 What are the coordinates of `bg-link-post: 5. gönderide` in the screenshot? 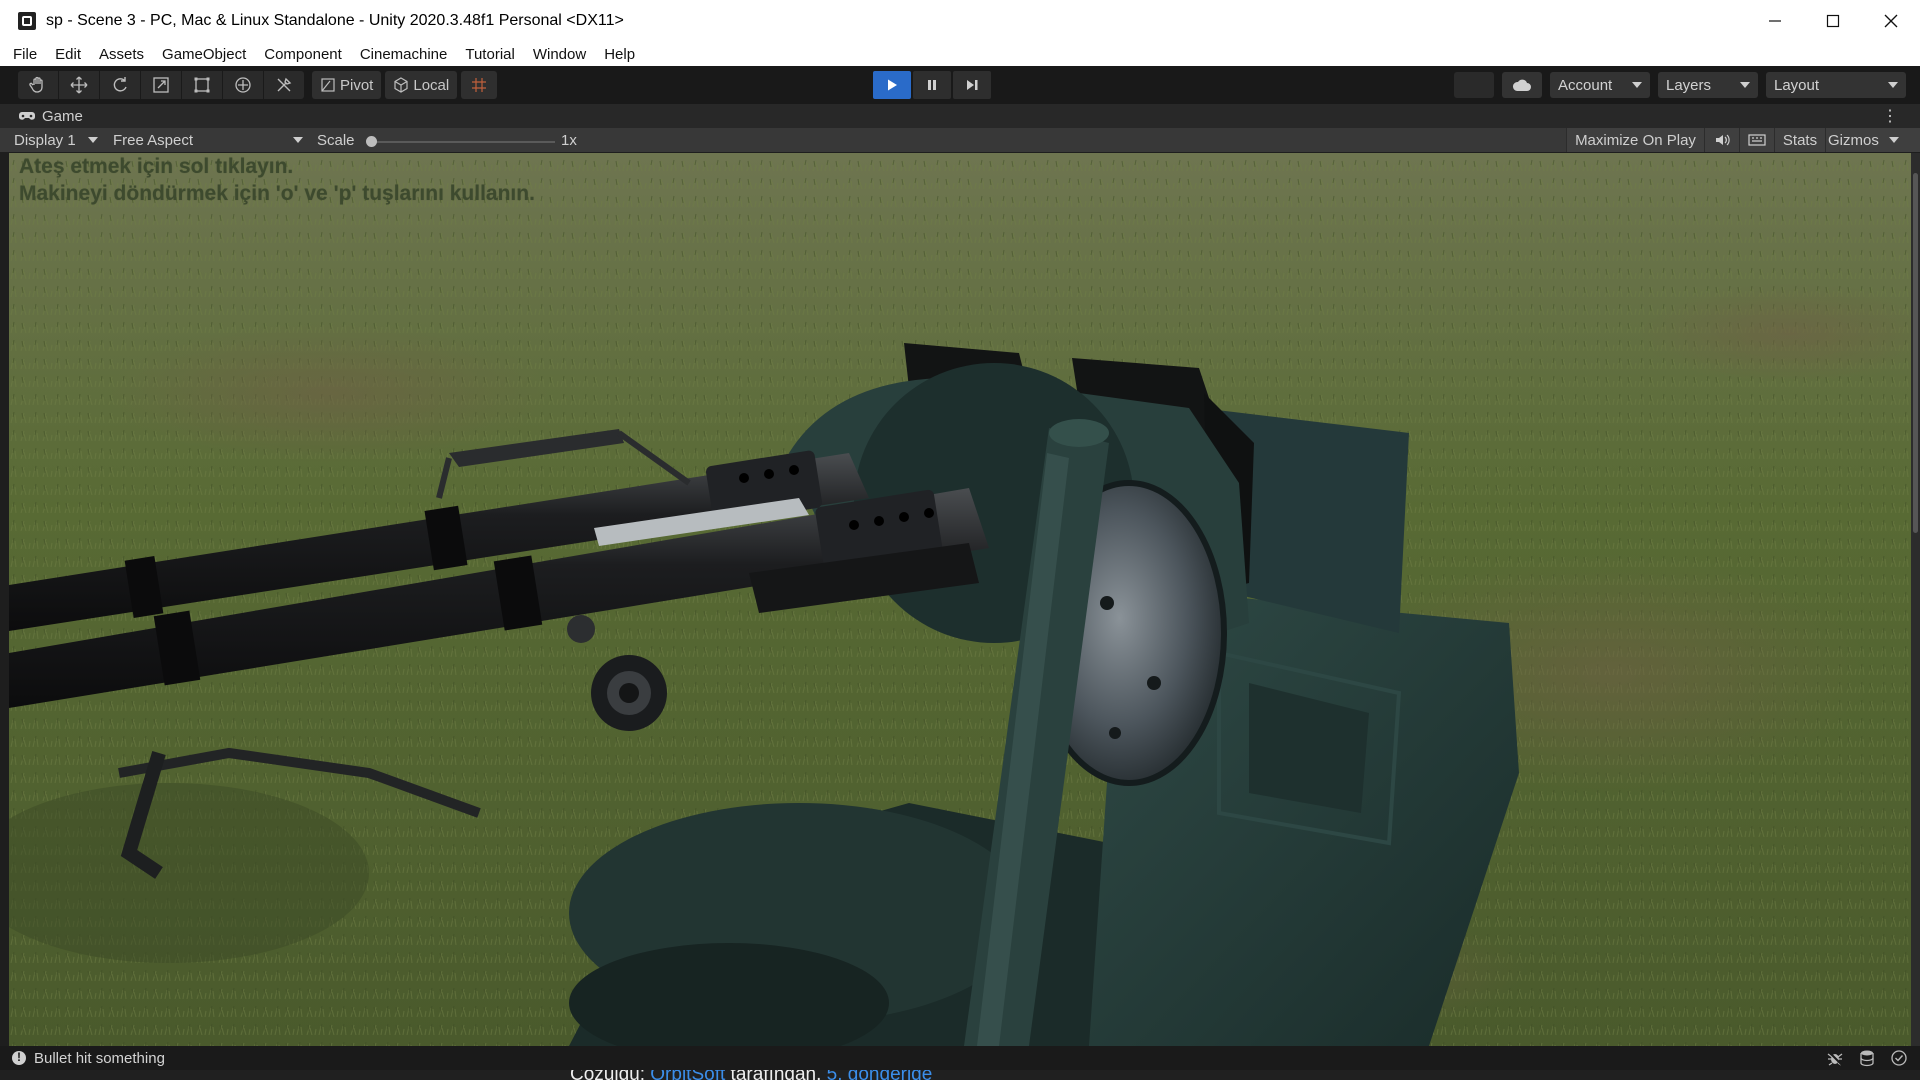 It's located at (880, 1075).